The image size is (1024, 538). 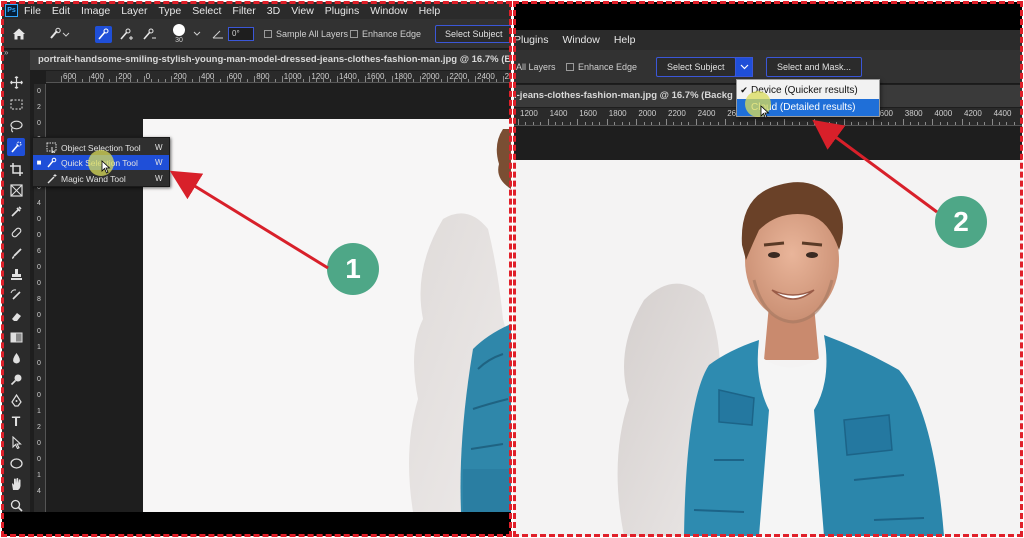 What do you see at coordinates (268, 34) in the screenshot?
I see `sample-all-layers-checkbox` at bounding box center [268, 34].